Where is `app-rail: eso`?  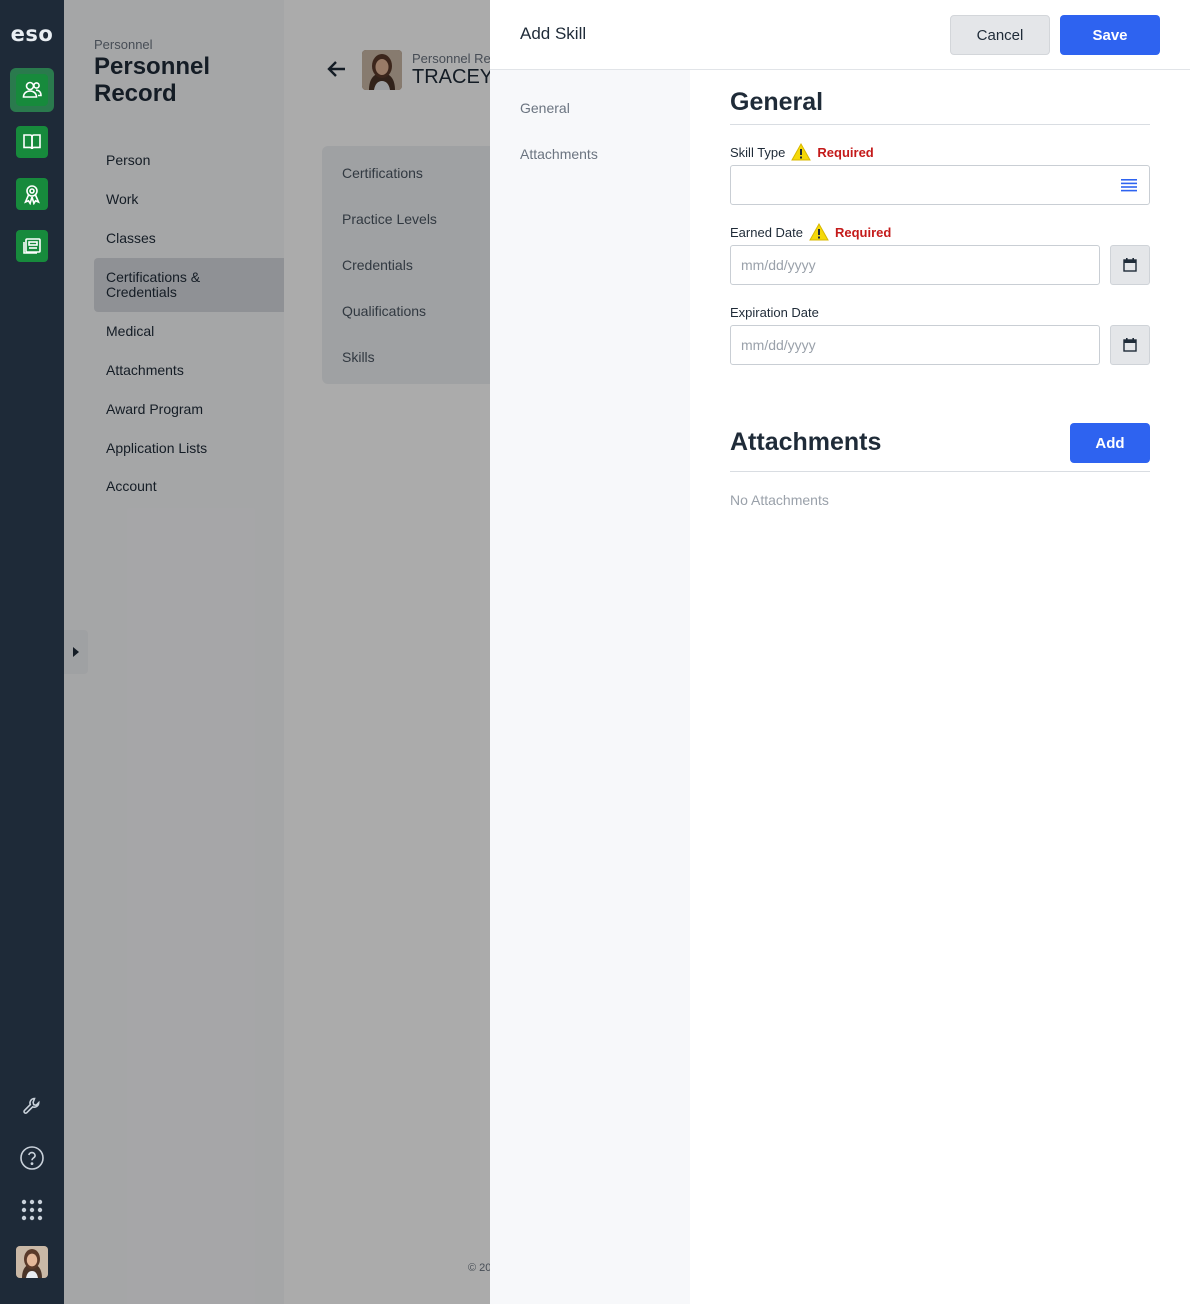 app-rail: eso is located at coordinates (32, 652).